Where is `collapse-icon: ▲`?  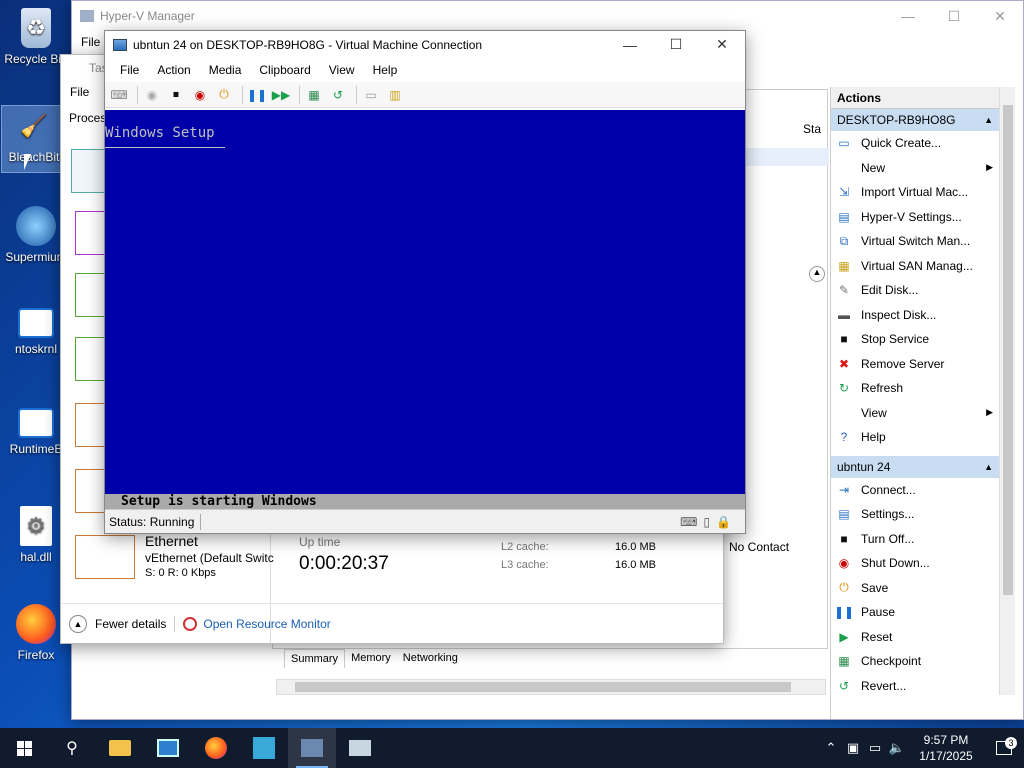
collapse-icon: ▲ is located at coordinates (817, 274).